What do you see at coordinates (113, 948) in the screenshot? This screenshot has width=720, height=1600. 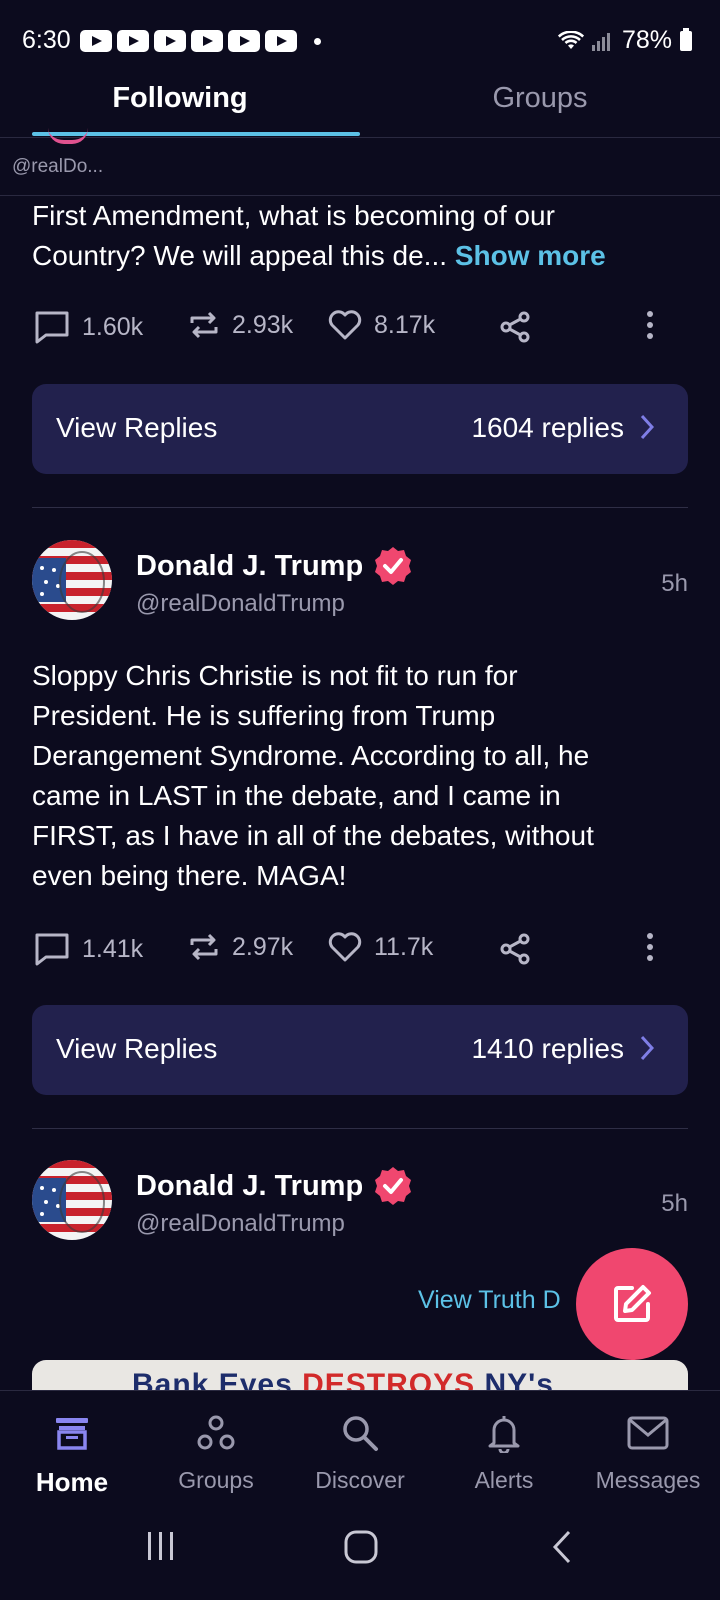 I see `reply-count: 1.41k` at bounding box center [113, 948].